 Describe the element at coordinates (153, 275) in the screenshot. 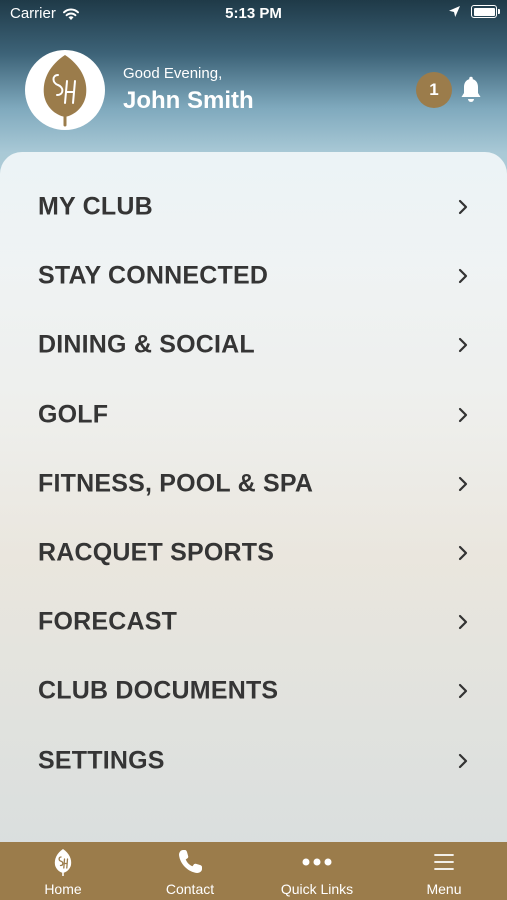

I see `menu-item-label: STAY CONNECTED` at that location.